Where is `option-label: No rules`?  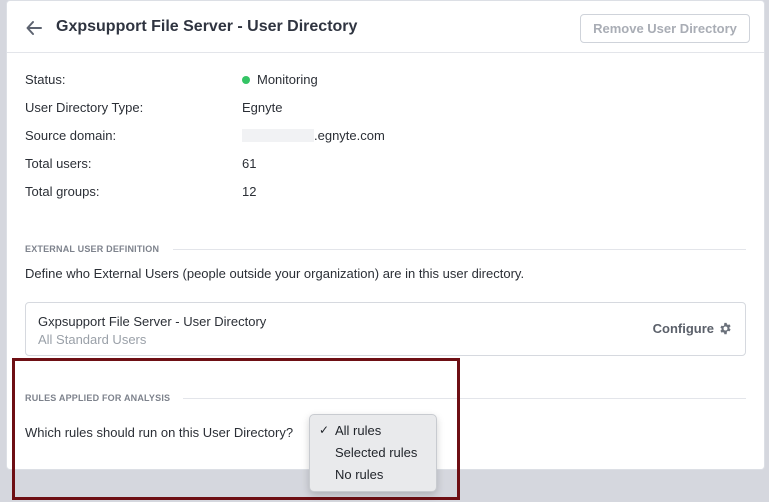 option-label: No rules is located at coordinates (359, 474).